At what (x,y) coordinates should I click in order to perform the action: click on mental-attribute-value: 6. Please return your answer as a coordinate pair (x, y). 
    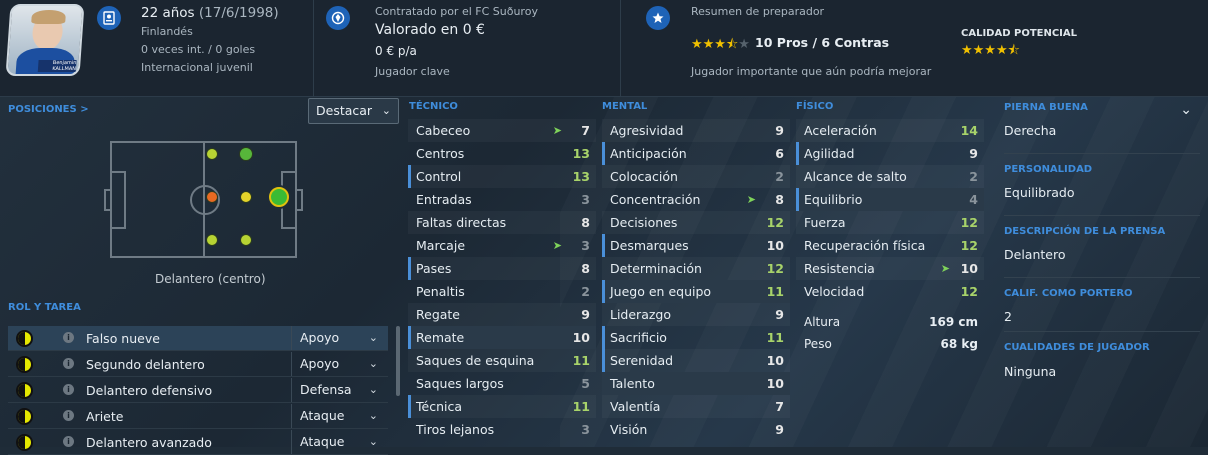
    Looking at the image, I should click on (779, 153).